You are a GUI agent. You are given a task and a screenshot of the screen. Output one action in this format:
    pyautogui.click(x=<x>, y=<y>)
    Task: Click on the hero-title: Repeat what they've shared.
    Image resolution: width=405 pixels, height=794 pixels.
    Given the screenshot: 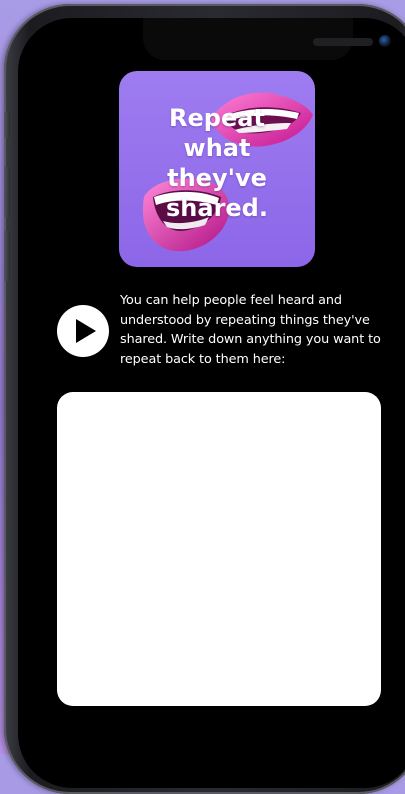 What is the action you would take?
    pyautogui.click(x=217, y=163)
    